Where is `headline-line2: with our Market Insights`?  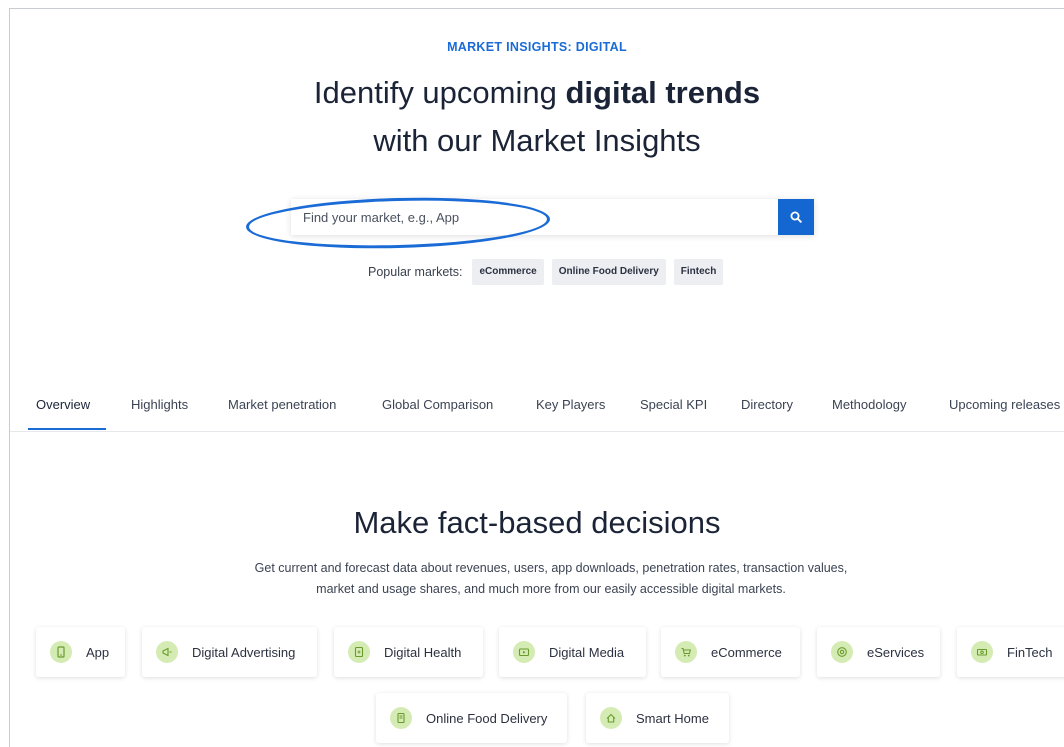 headline-line2: with our Market Insights is located at coordinates (537, 140).